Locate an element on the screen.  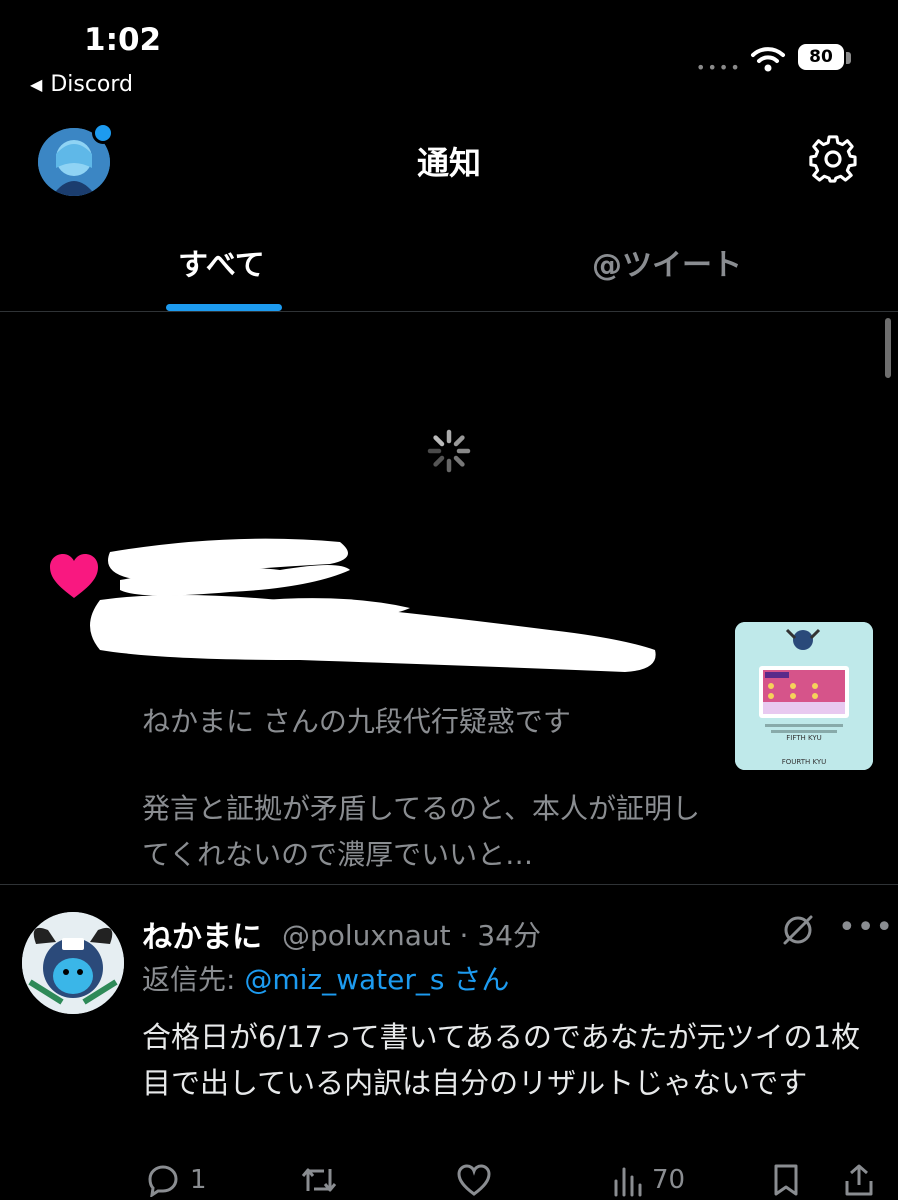
page-title: 通知 is located at coordinates (448, 163).